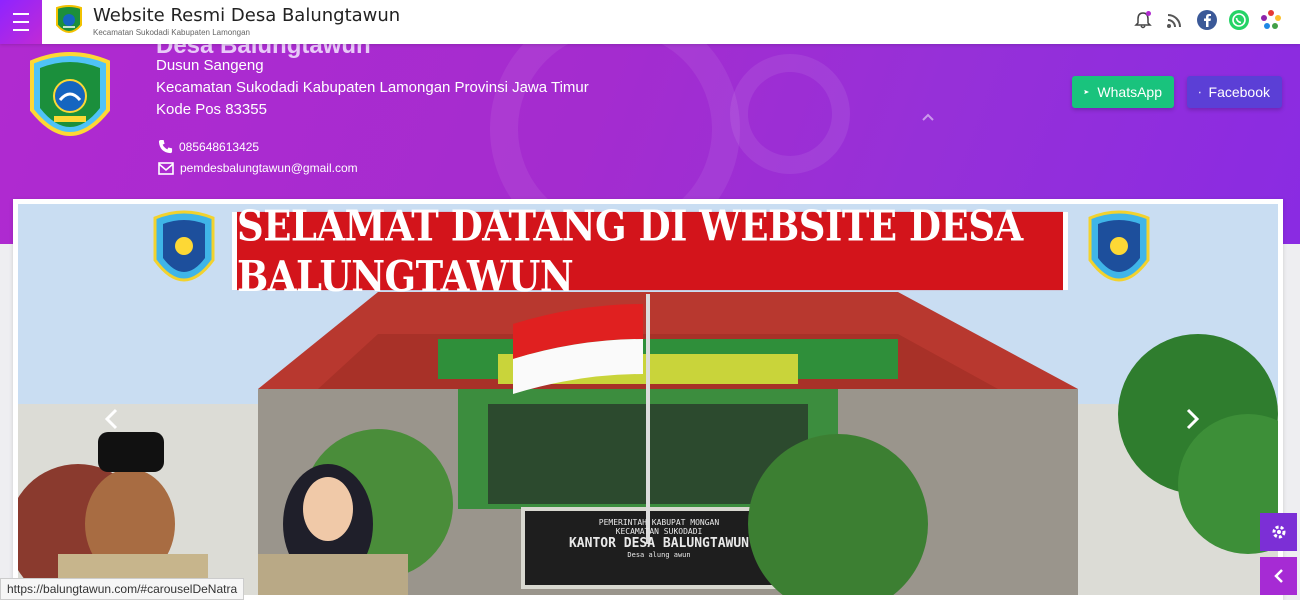 The width and height of the screenshot is (1300, 600). I want to click on whatsapp-button: WhatsApp, so click(1123, 92).